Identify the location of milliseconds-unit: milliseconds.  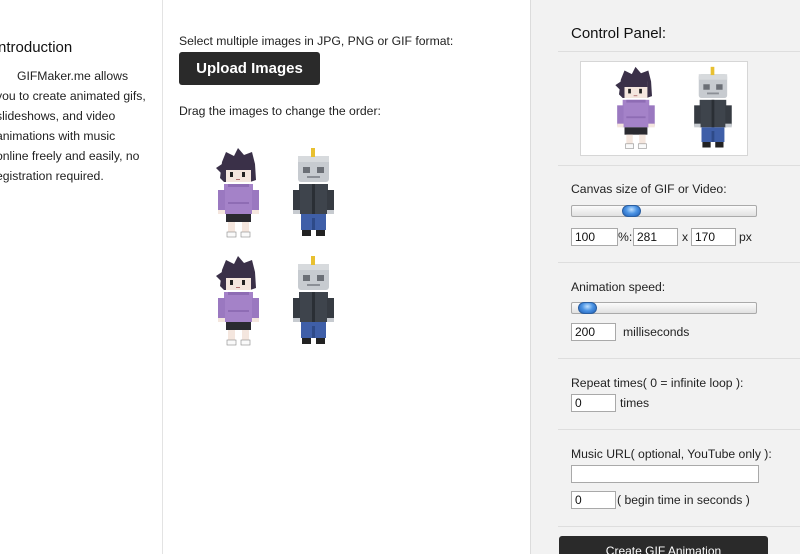
(656, 332).